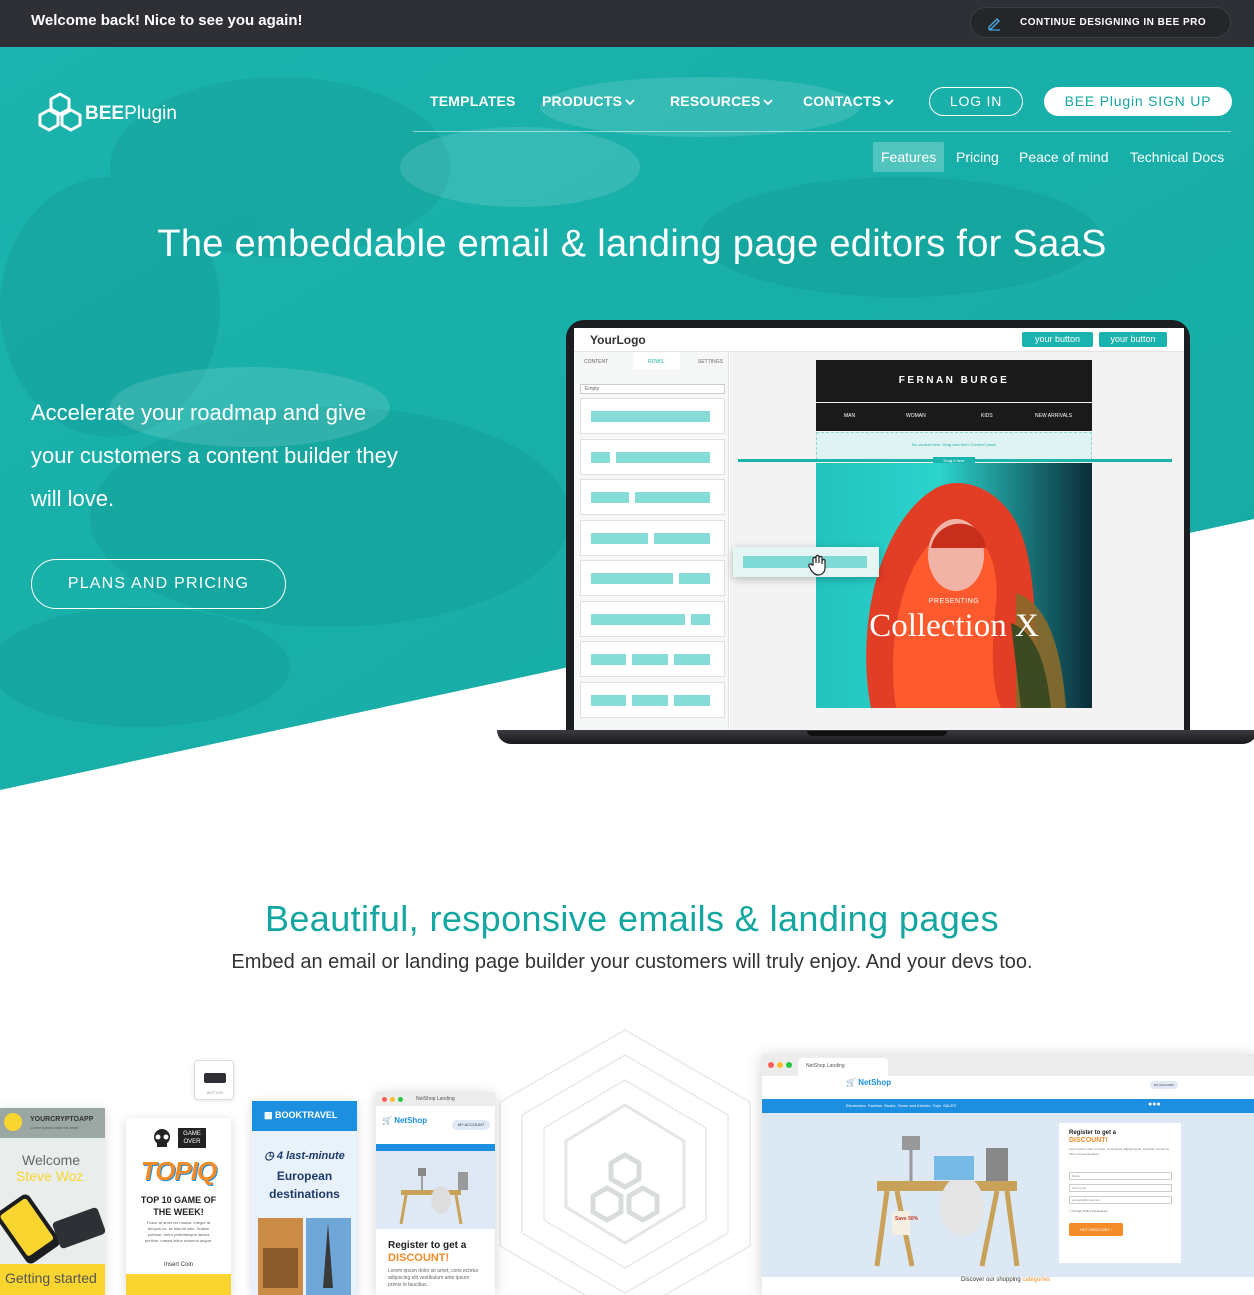 The image size is (1254, 1295). What do you see at coordinates (1120, 1200) in the screenshot?
I see `netshop-email-field: example@email.com` at bounding box center [1120, 1200].